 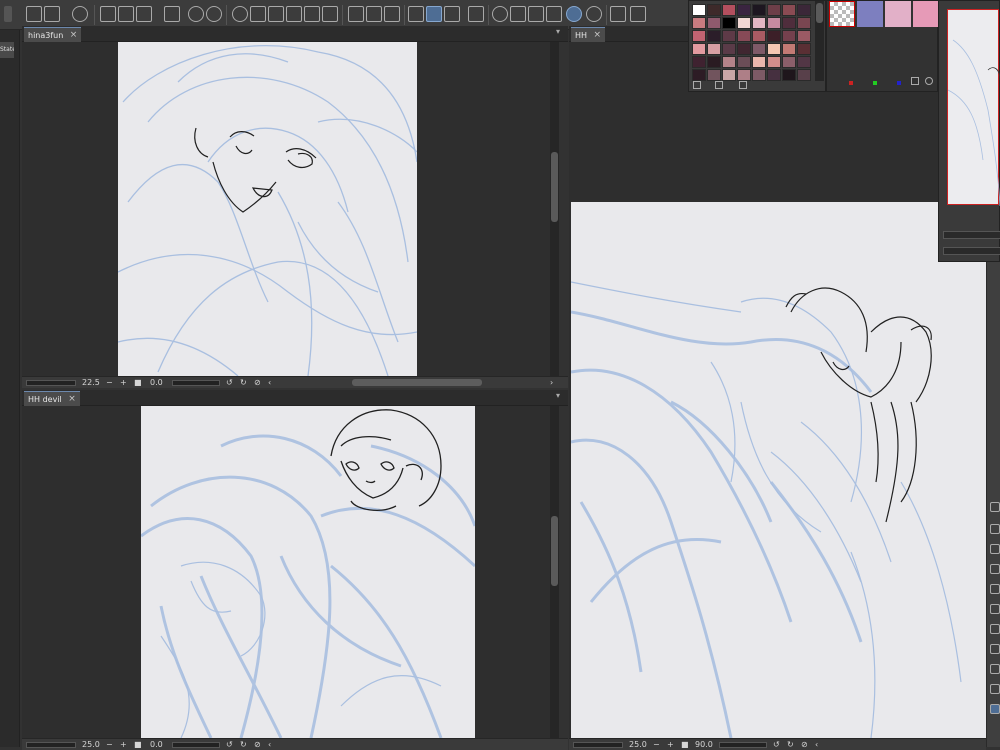 I want to click on zoom-slider, so click(x=51, y=745).